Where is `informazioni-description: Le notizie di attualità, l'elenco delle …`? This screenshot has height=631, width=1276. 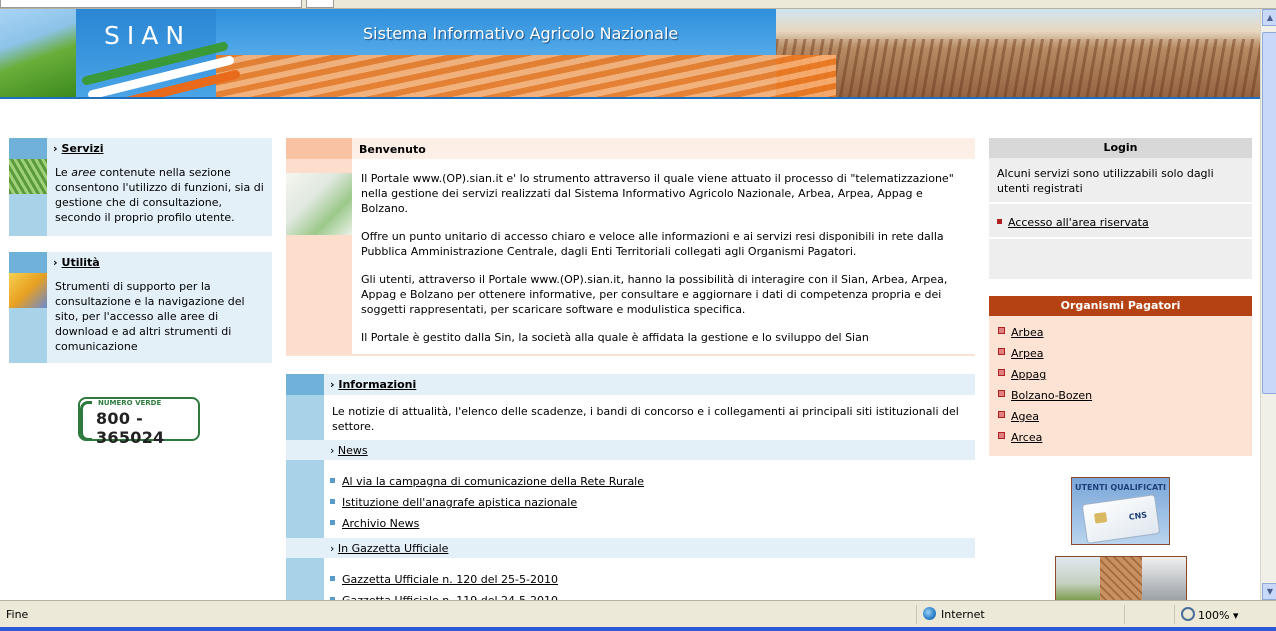 informazioni-description: Le notizie di attualità, l'elenco delle … is located at coordinates (645, 419).